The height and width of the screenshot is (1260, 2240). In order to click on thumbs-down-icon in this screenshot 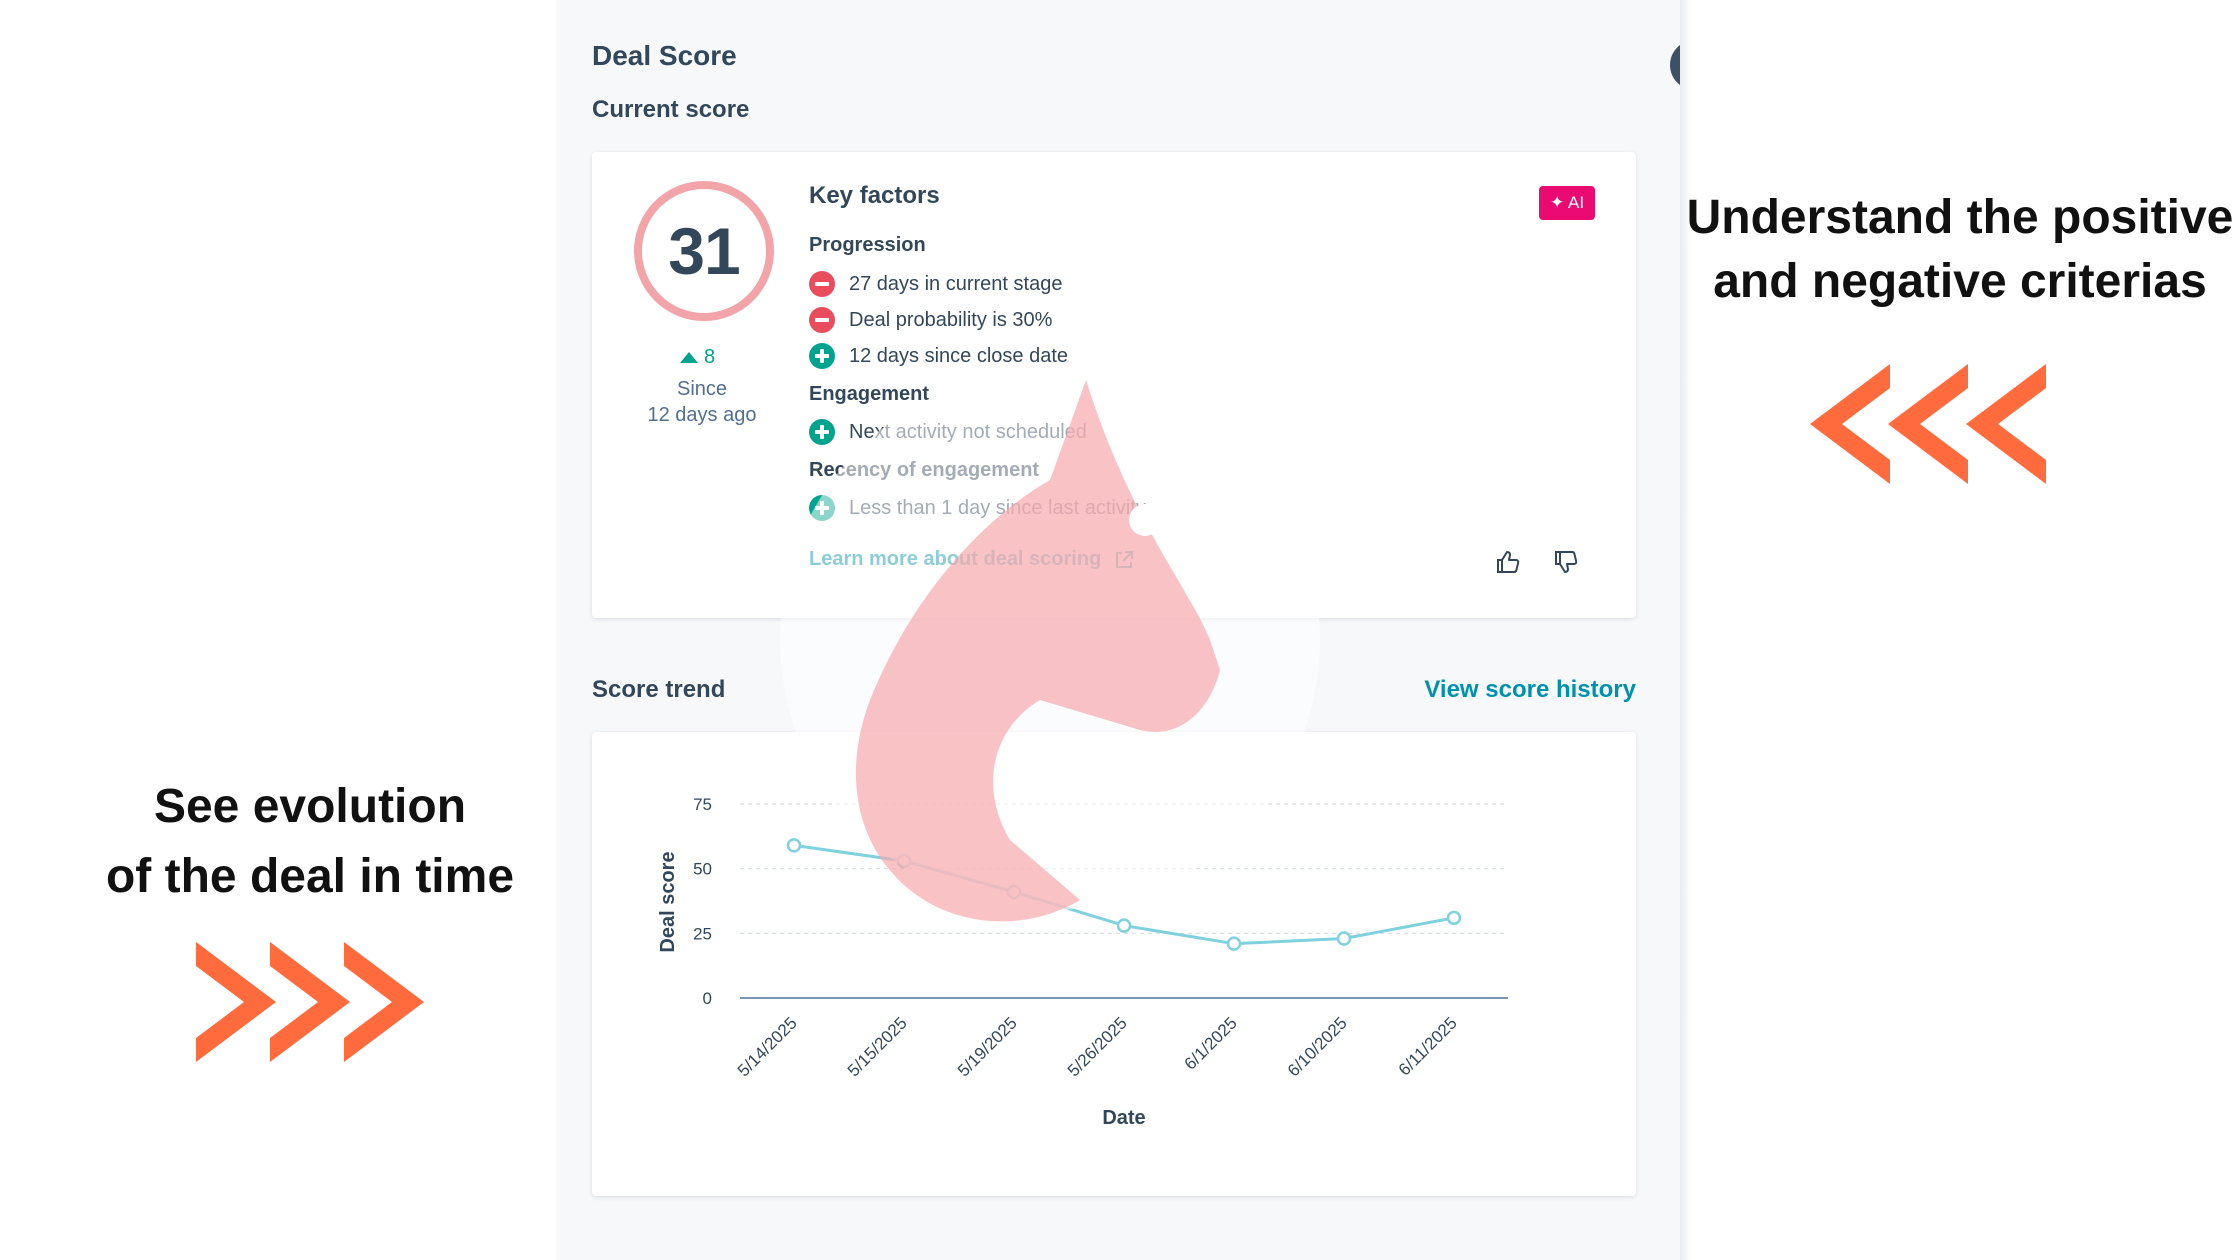, I will do `click(1566, 562)`.